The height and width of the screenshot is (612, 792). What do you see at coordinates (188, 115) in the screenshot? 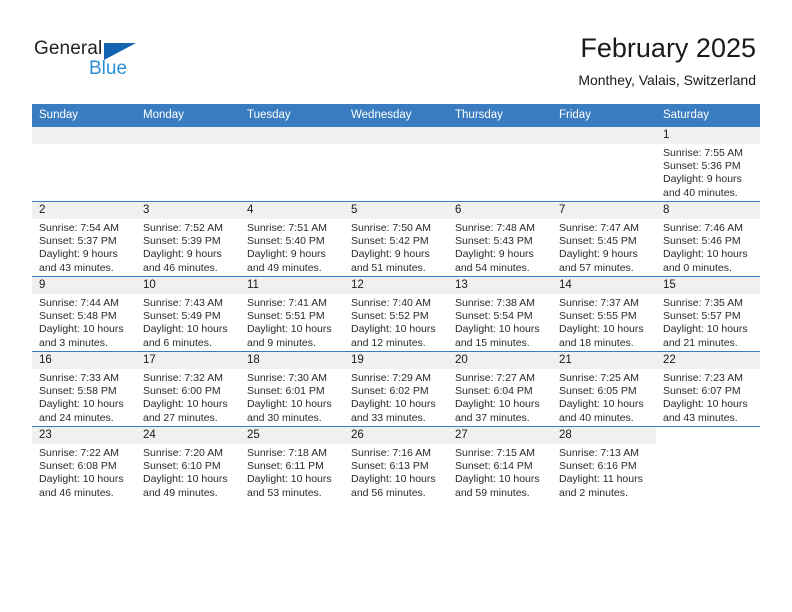
I see `weekday-header-monday: Monday` at bounding box center [188, 115].